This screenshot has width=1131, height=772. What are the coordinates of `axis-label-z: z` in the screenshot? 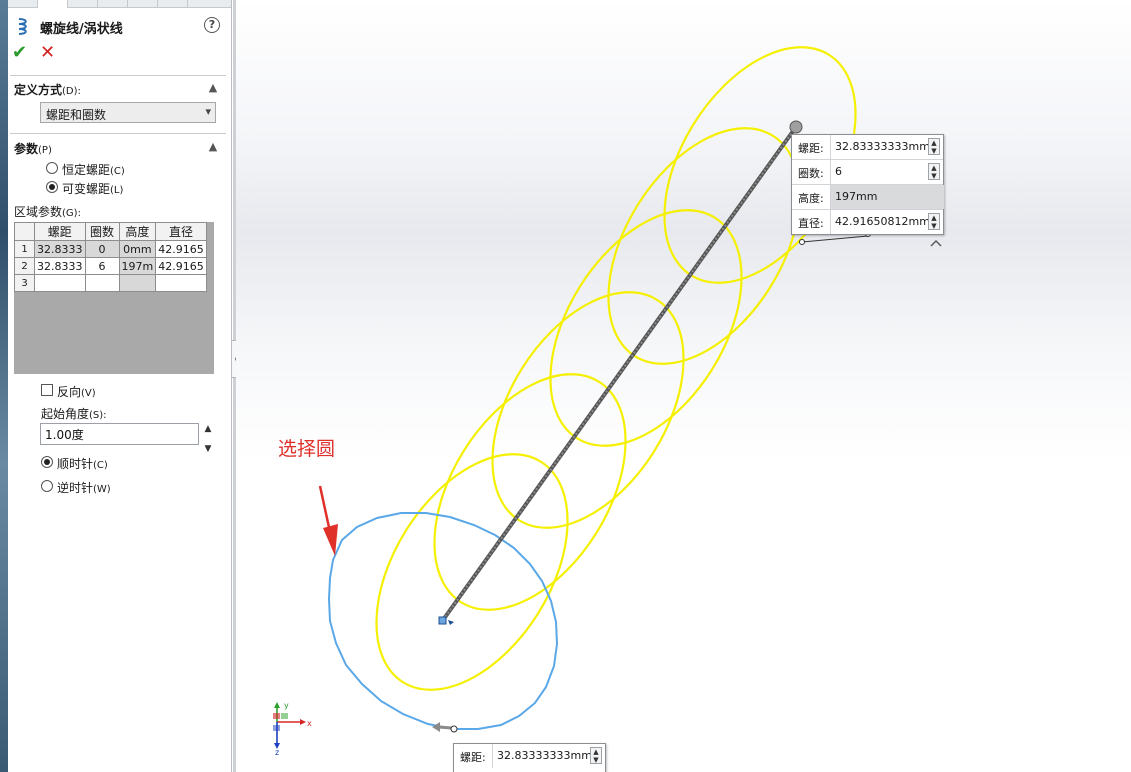 It's located at (277, 752).